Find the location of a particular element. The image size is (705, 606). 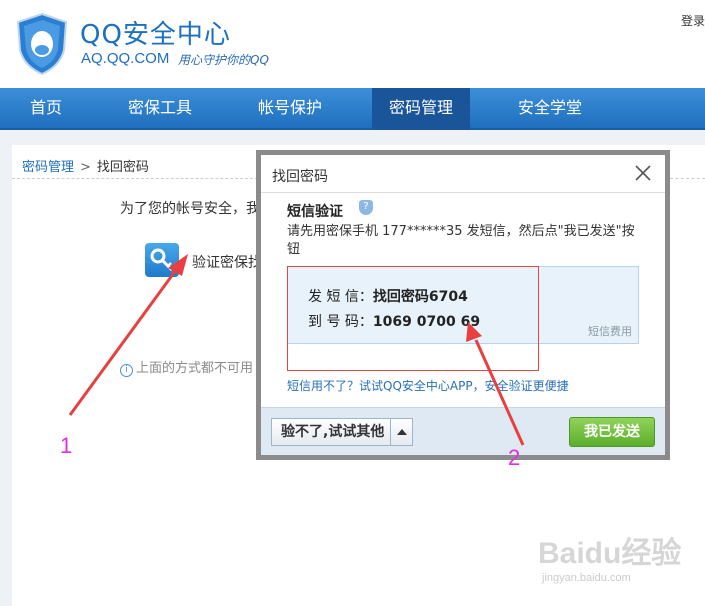

site-title: QQ安全中心 is located at coordinates (155, 35).